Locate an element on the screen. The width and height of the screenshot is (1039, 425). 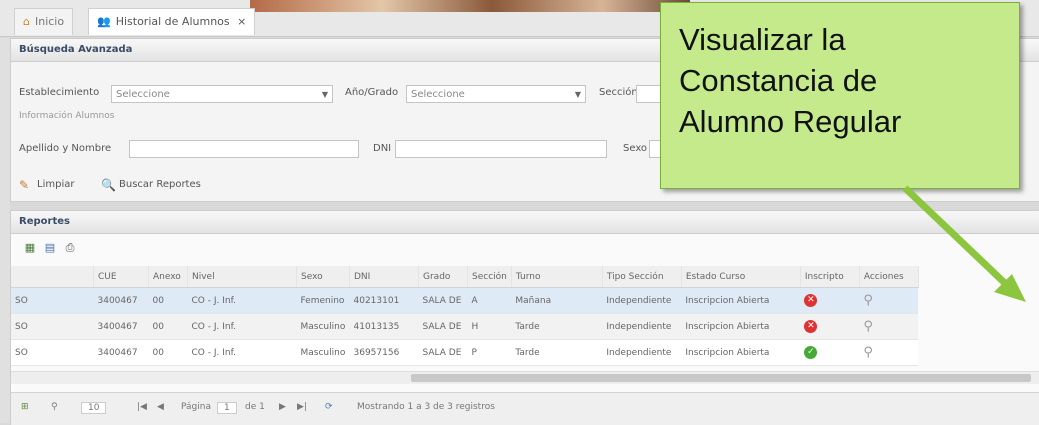
col-header-inscripto: Inscripto is located at coordinates (830, 277).